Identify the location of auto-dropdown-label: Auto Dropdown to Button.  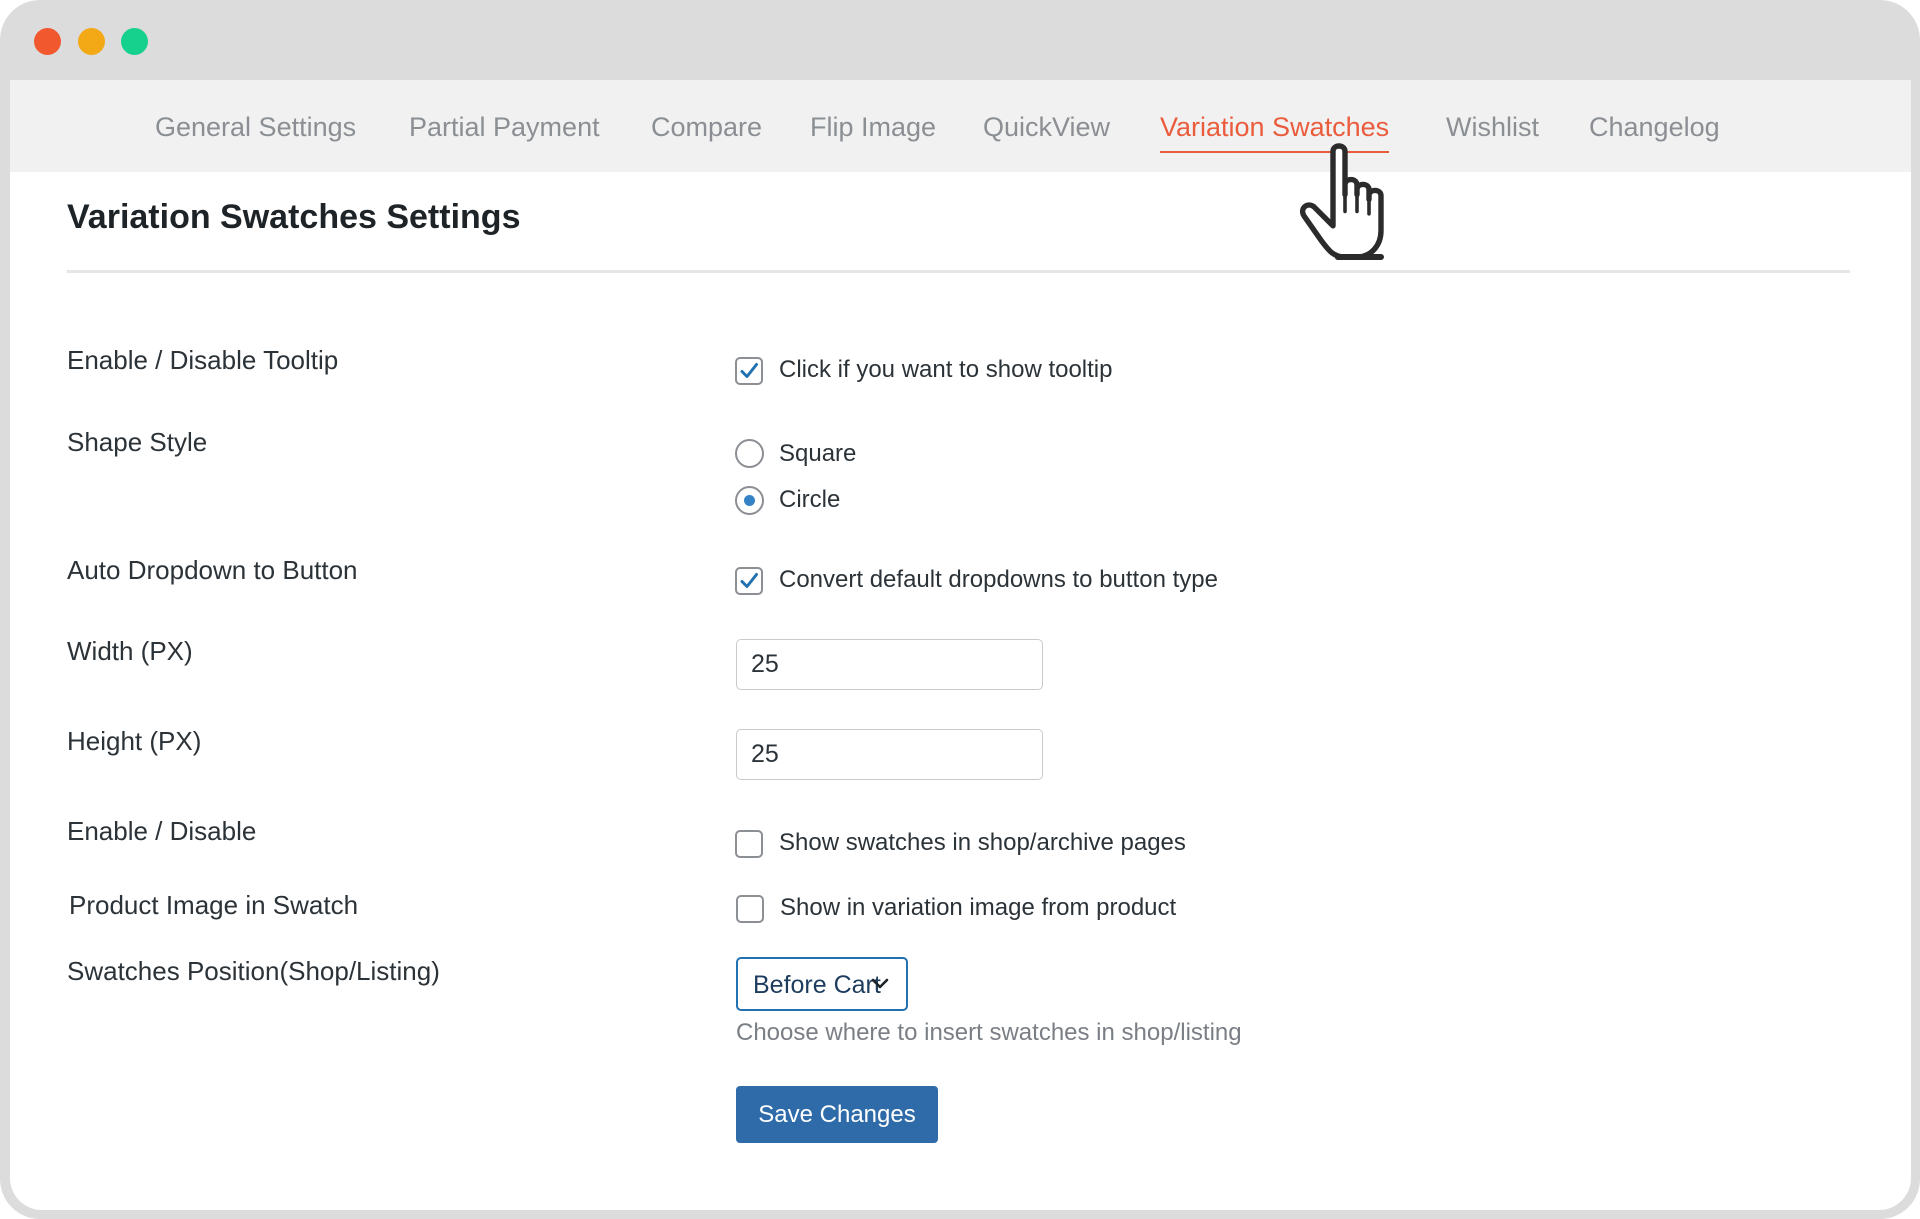
(212, 570).